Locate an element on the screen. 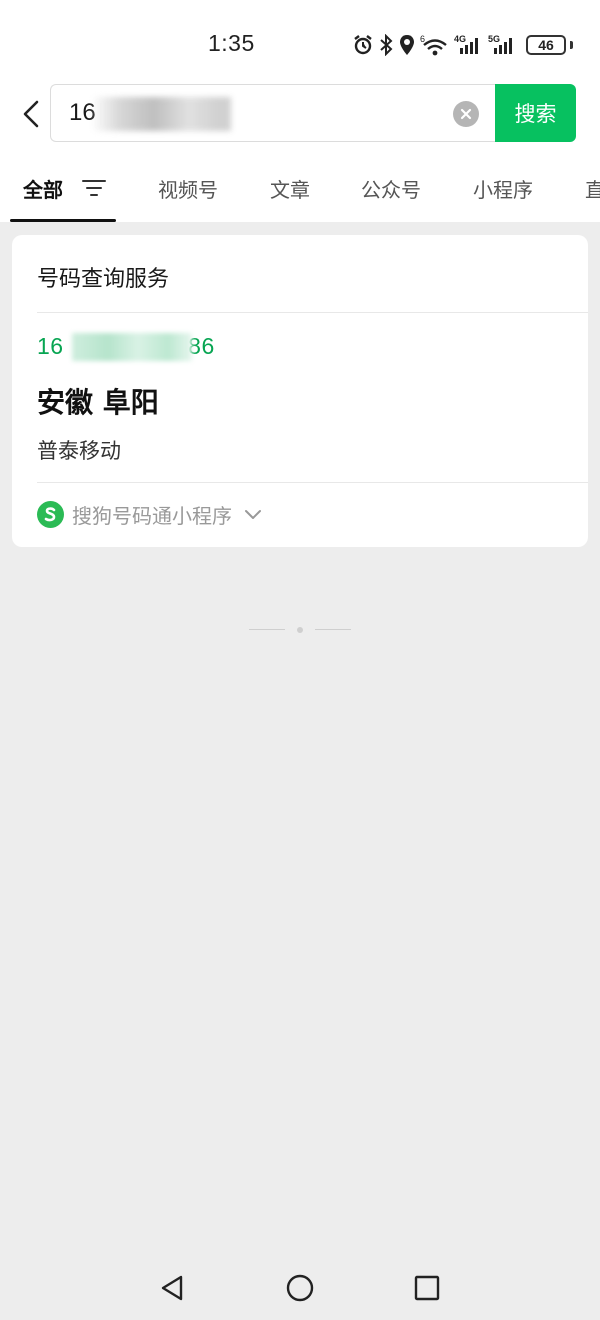 This screenshot has width=600, height=1320. circle-home-icon is located at coordinates (300, 1288).